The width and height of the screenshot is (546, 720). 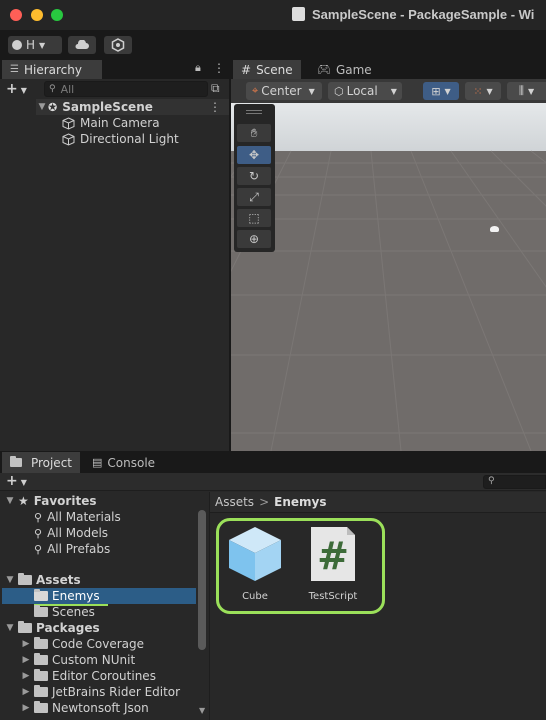 I want to click on gameobject-icon, so click(x=68, y=123).